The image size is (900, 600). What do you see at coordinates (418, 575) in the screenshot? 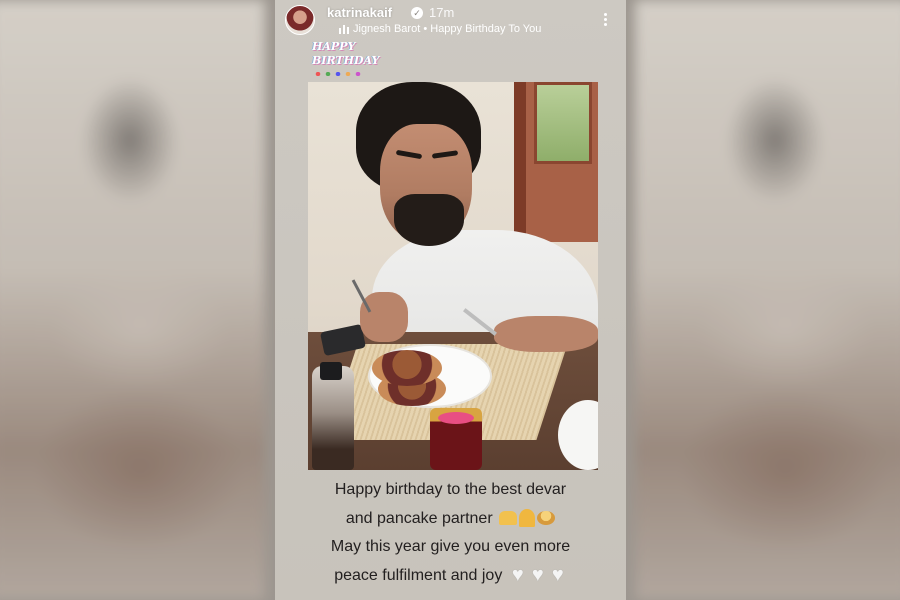
I see `caption-line-4-text: peace fulfilment and joy` at bounding box center [418, 575].